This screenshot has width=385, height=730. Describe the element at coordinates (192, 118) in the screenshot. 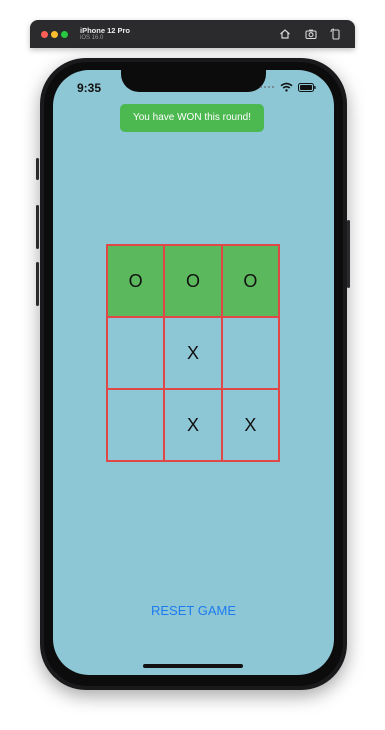

I see `win-toast: You have WON this round!` at that location.